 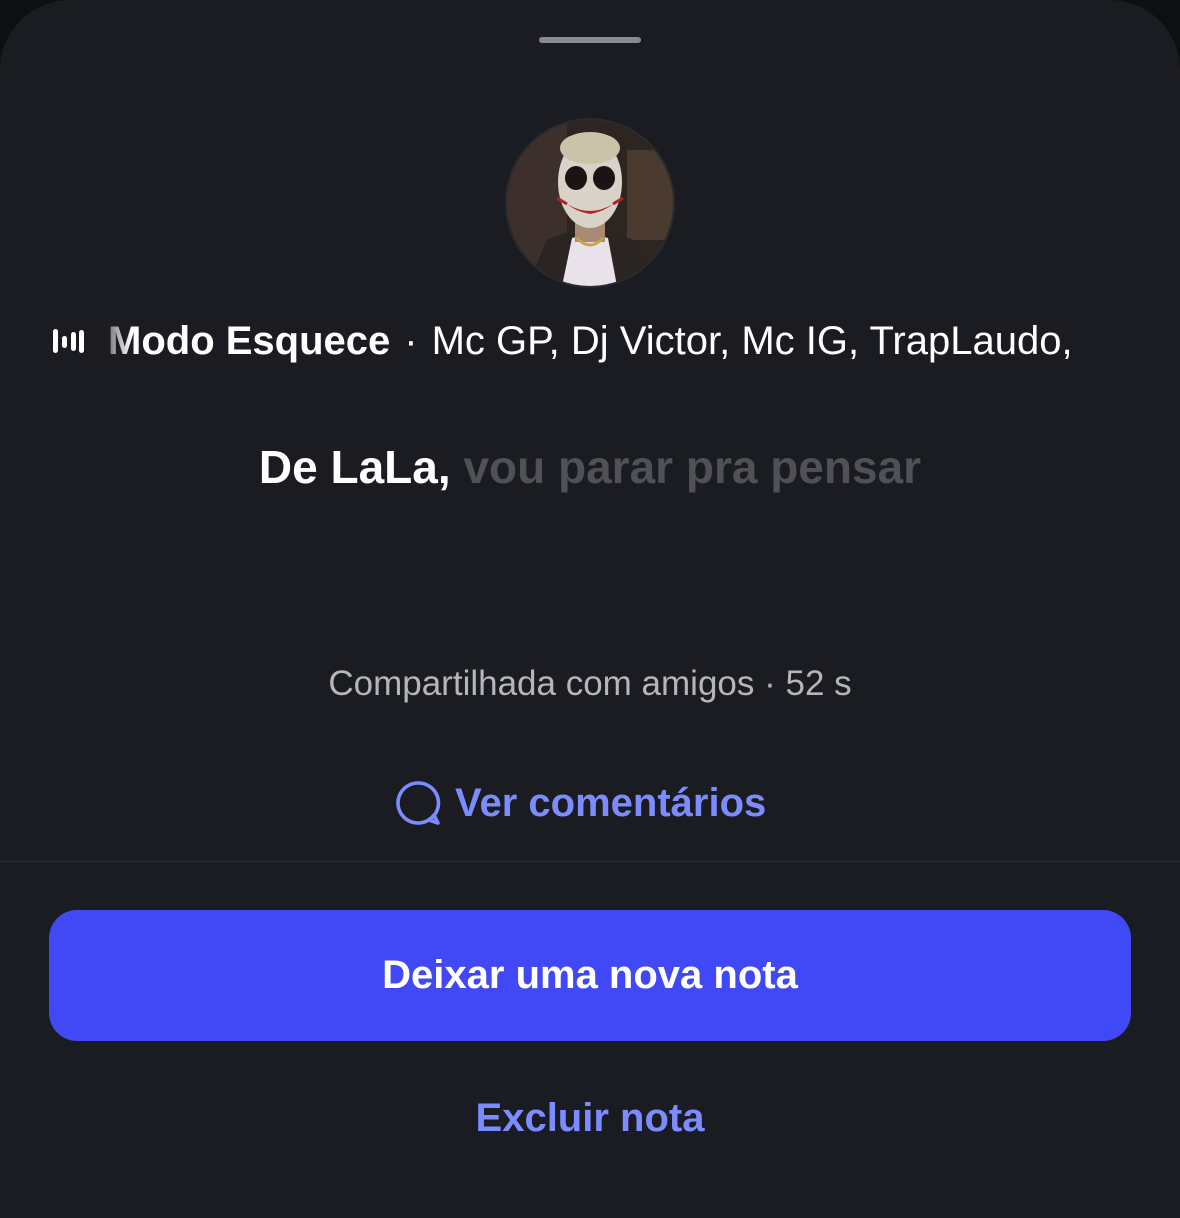 What do you see at coordinates (752, 340) in the screenshot?
I see `song-artists: Mc GP, Dj Victor, Mc IG, TrapLaudo,` at bounding box center [752, 340].